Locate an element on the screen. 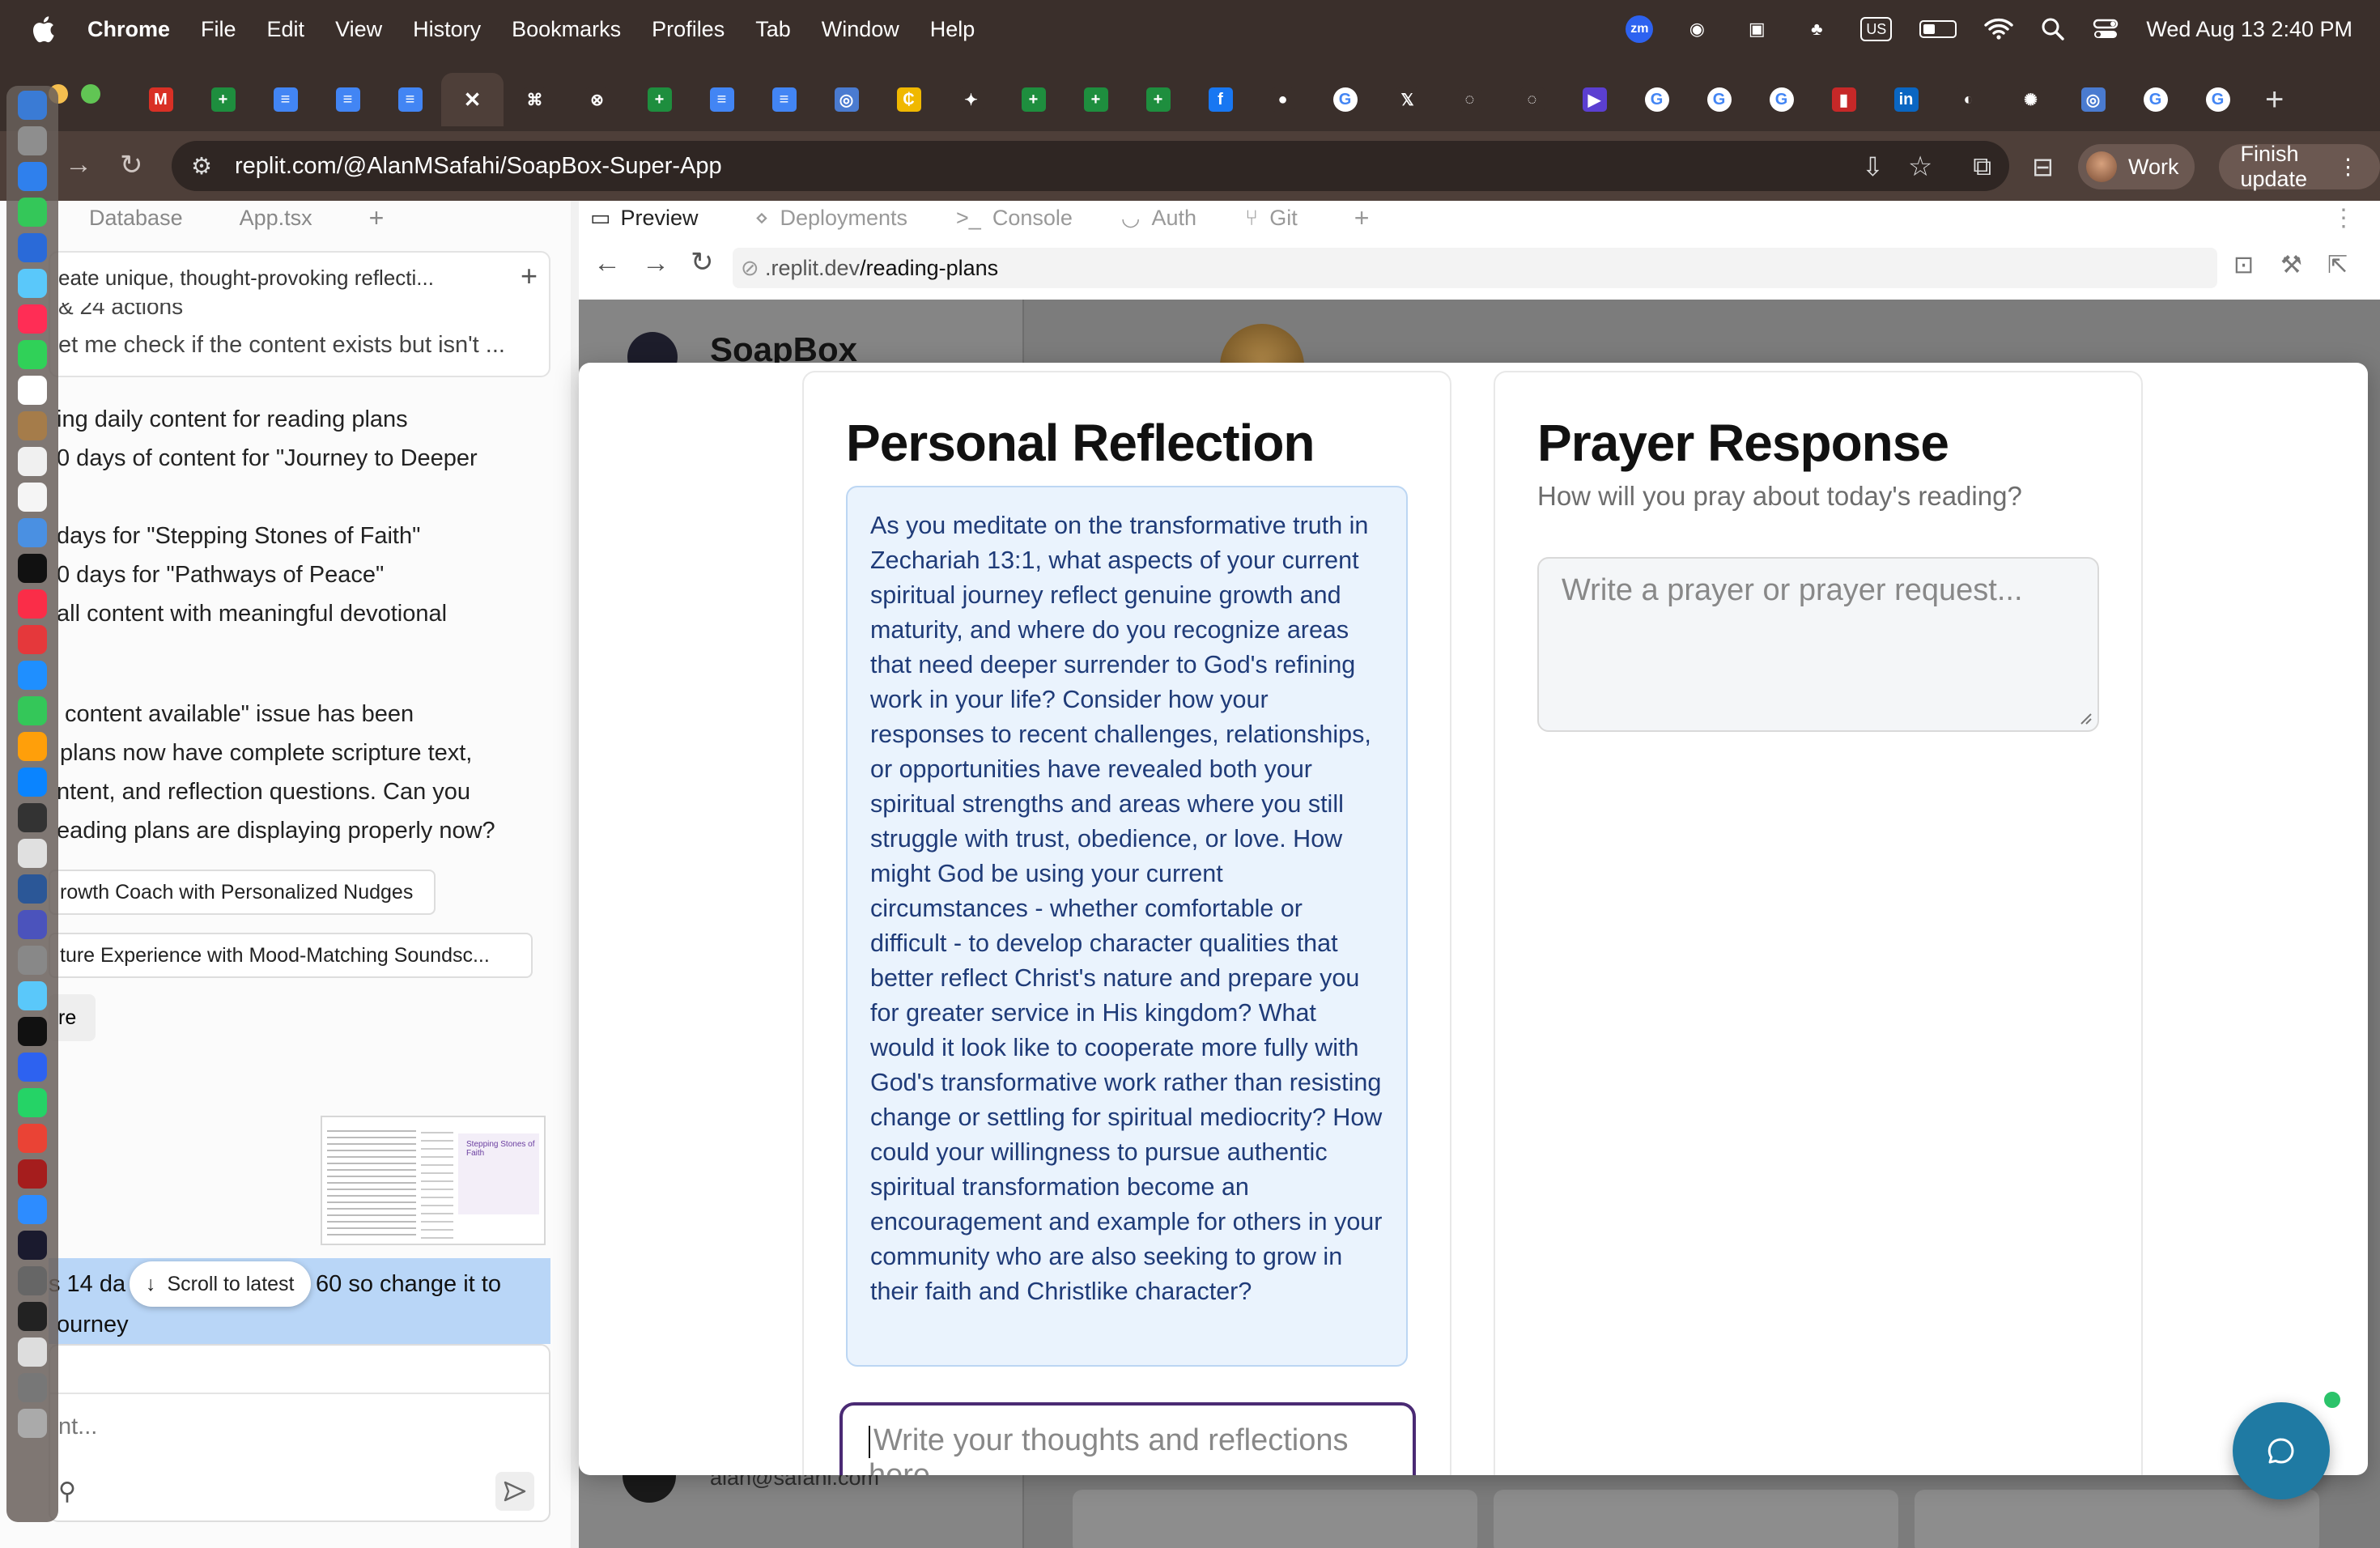  menu-bookmarks: Bookmarks is located at coordinates (567, 29).